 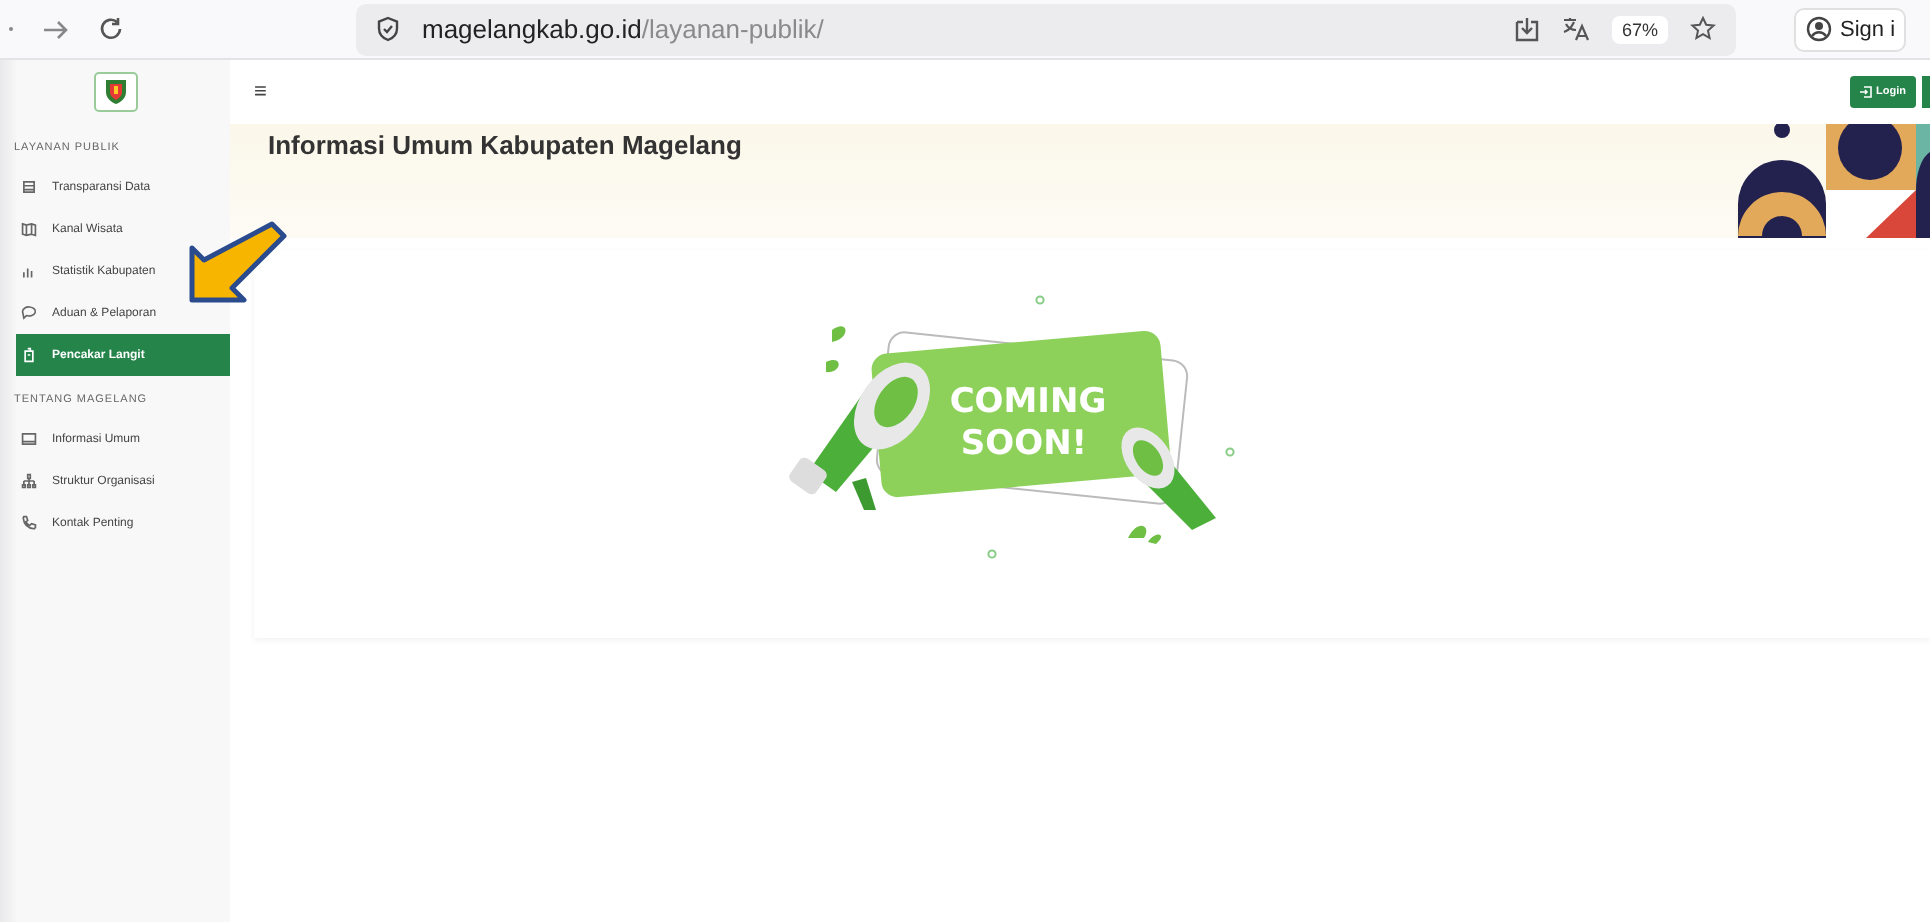 What do you see at coordinates (1575, 29) in the screenshot?
I see `translate-icon` at bounding box center [1575, 29].